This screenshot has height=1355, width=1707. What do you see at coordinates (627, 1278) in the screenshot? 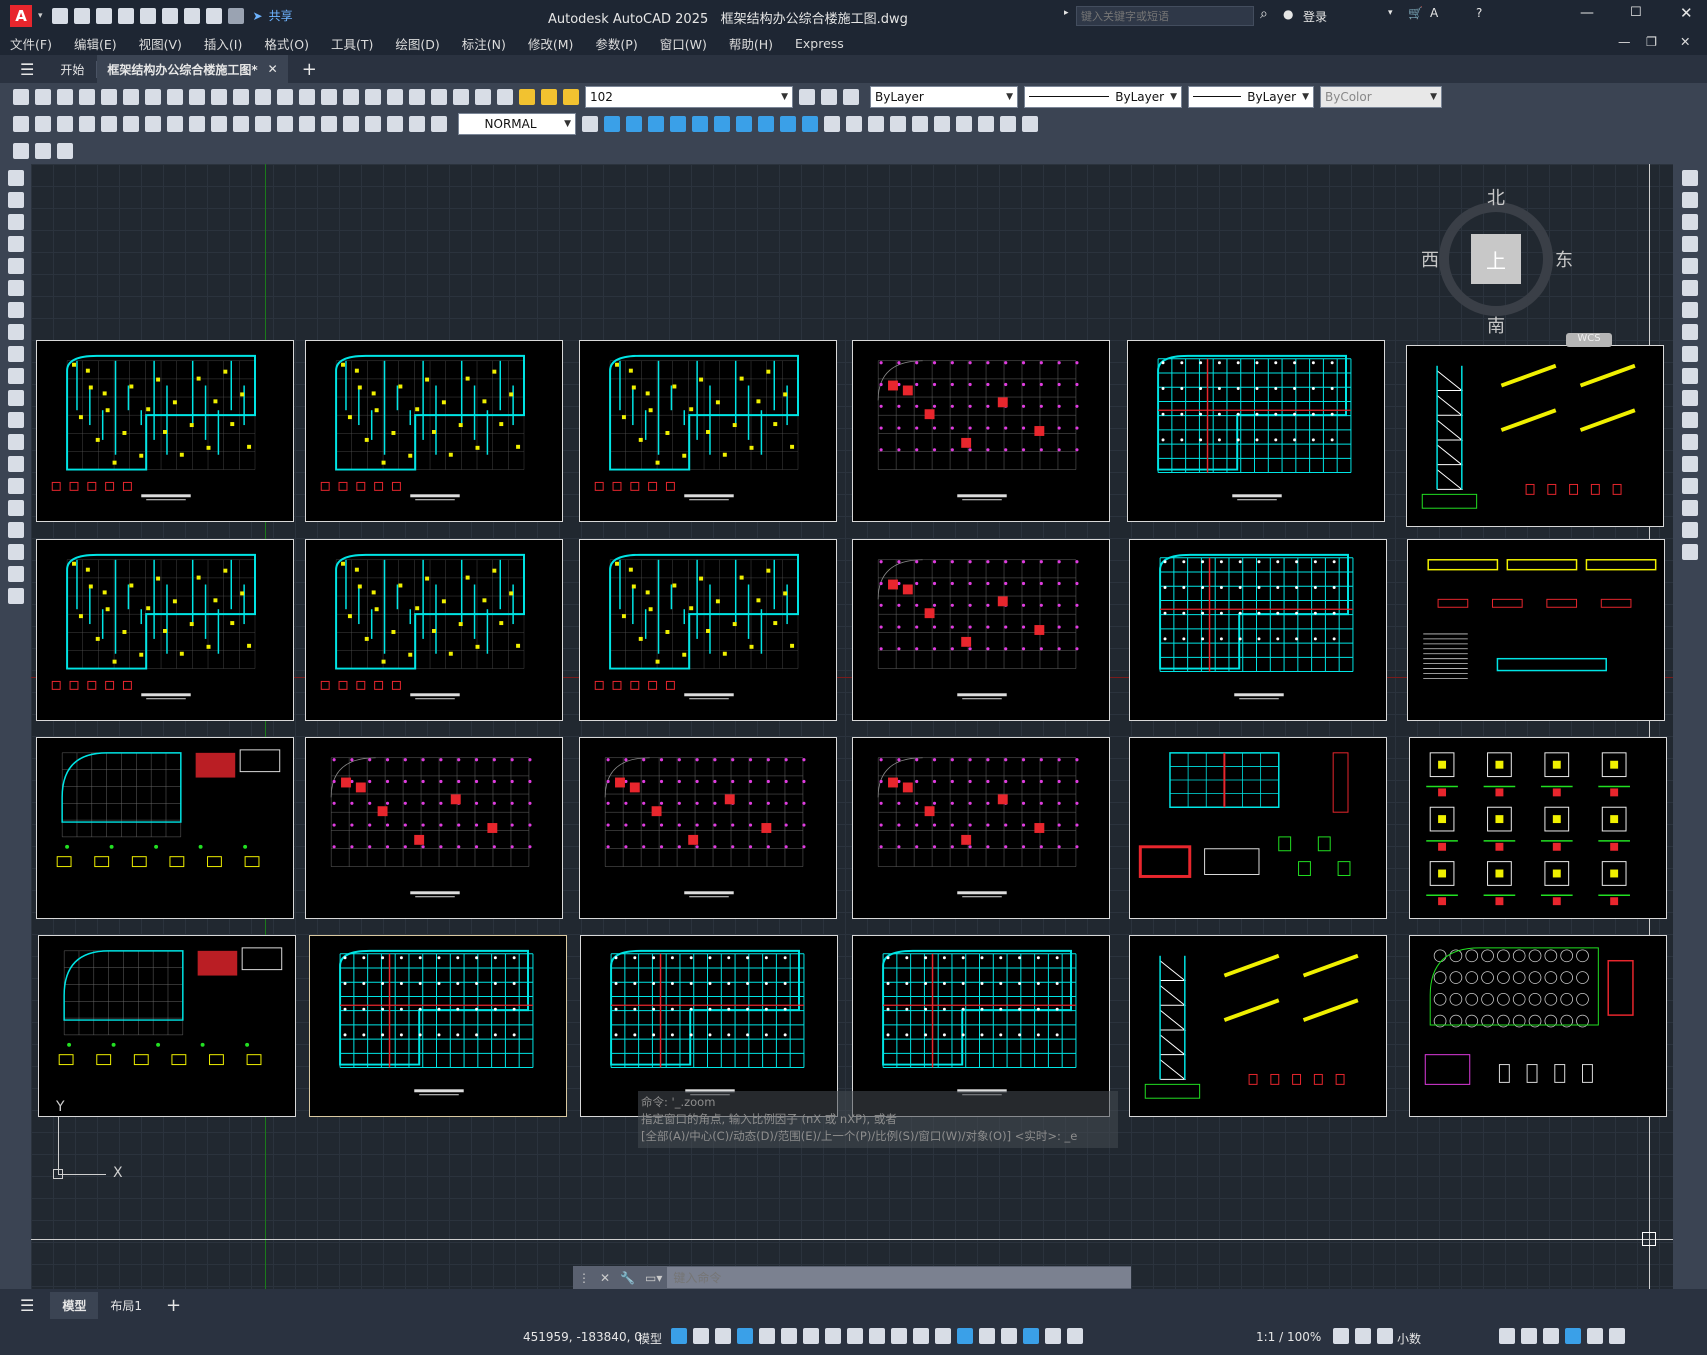
I see `command-customize-icon: 🔧` at bounding box center [627, 1278].